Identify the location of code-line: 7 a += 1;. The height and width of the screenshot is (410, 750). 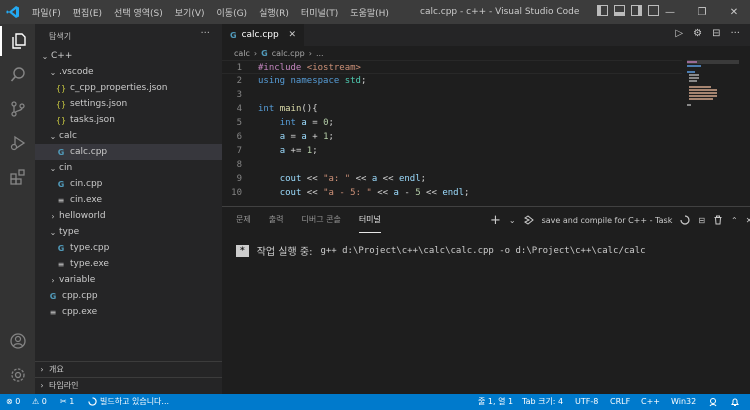
(452, 151).